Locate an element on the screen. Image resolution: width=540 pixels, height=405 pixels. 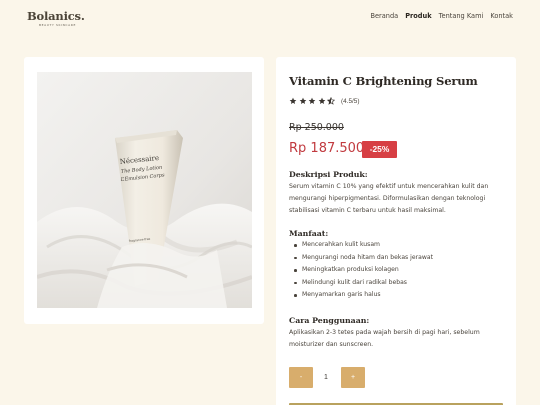
quantity-increase-button: + is located at coordinates (353, 377).